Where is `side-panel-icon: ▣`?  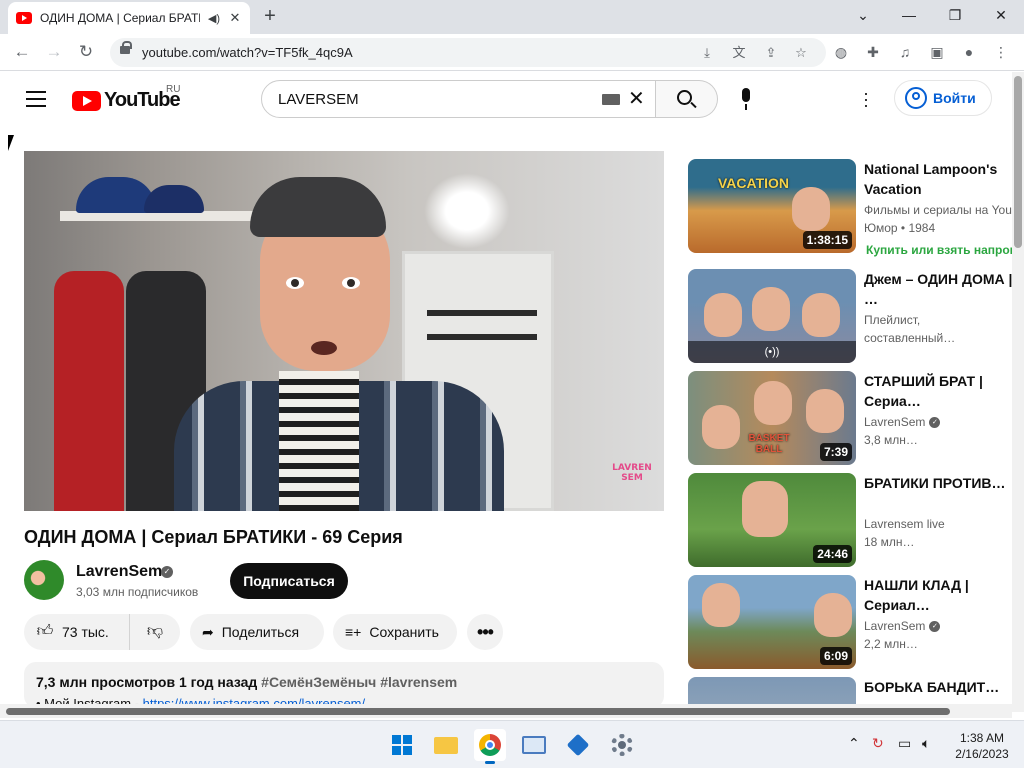
side-panel-icon: ▣ is located at coordinates (937, 52).